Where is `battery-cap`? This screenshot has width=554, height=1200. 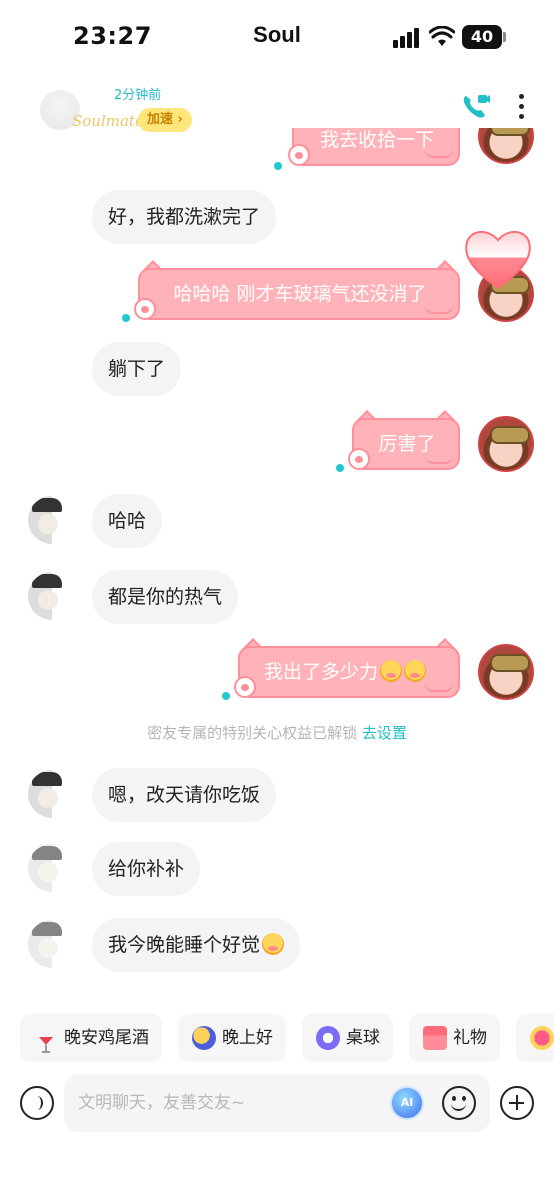
battery-cap is located at coordinates (504, 37).